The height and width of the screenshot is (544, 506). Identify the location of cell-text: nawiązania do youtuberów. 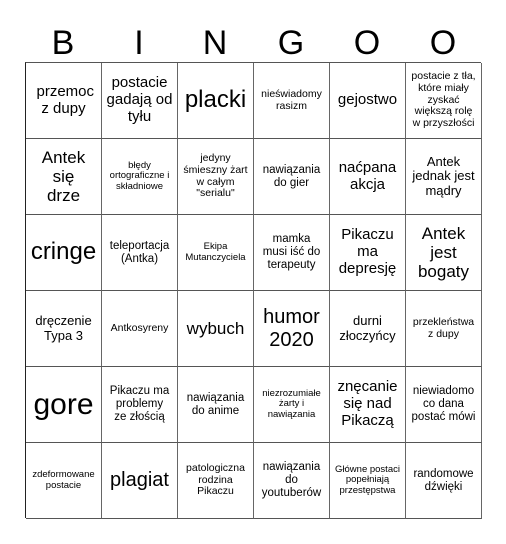
(291, 480).